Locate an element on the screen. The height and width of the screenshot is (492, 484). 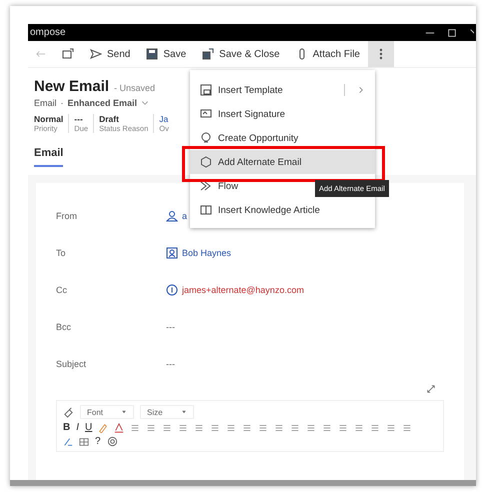
save-close-icon is located at coordinates (208, 54).